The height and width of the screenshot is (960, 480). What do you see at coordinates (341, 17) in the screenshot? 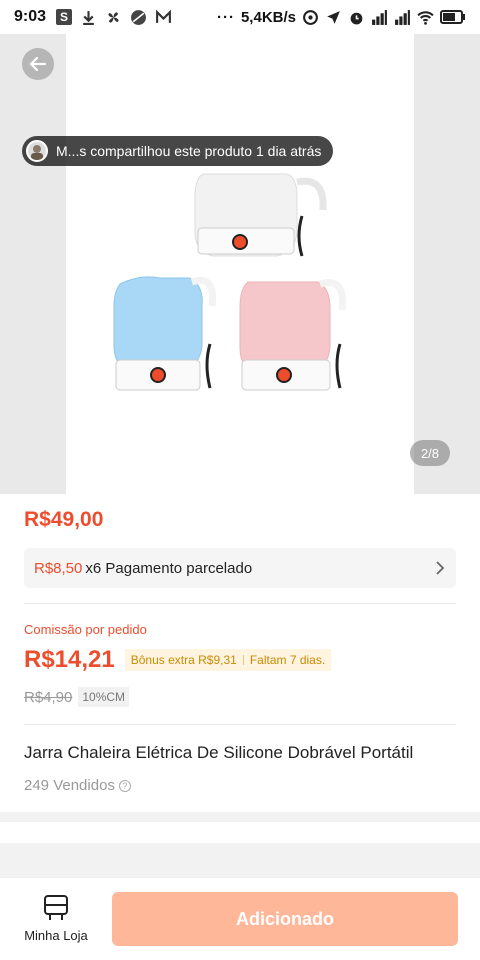
I see `status-right-icons: ··· 5,4KB/s` at bounding box center [341, 17].